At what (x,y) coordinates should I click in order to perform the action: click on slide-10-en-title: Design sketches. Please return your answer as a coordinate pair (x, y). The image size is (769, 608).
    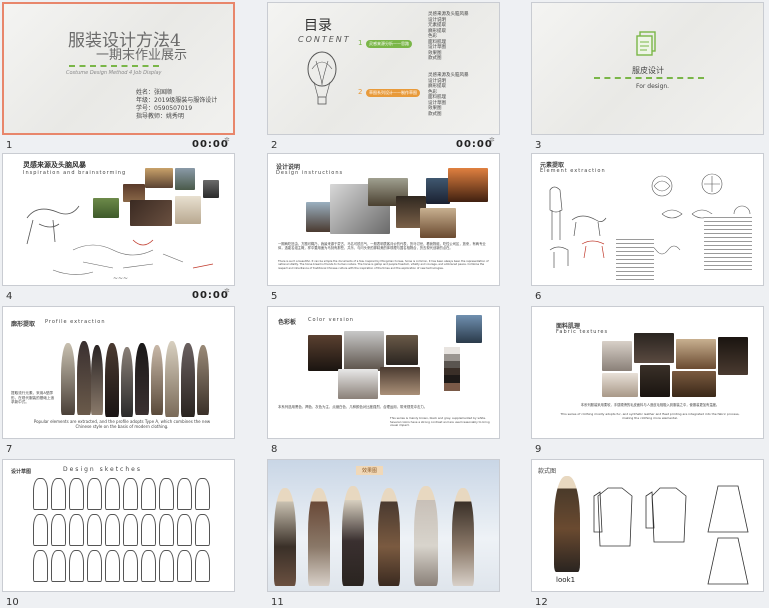
    Looking at the image, I should click on (102, 469).